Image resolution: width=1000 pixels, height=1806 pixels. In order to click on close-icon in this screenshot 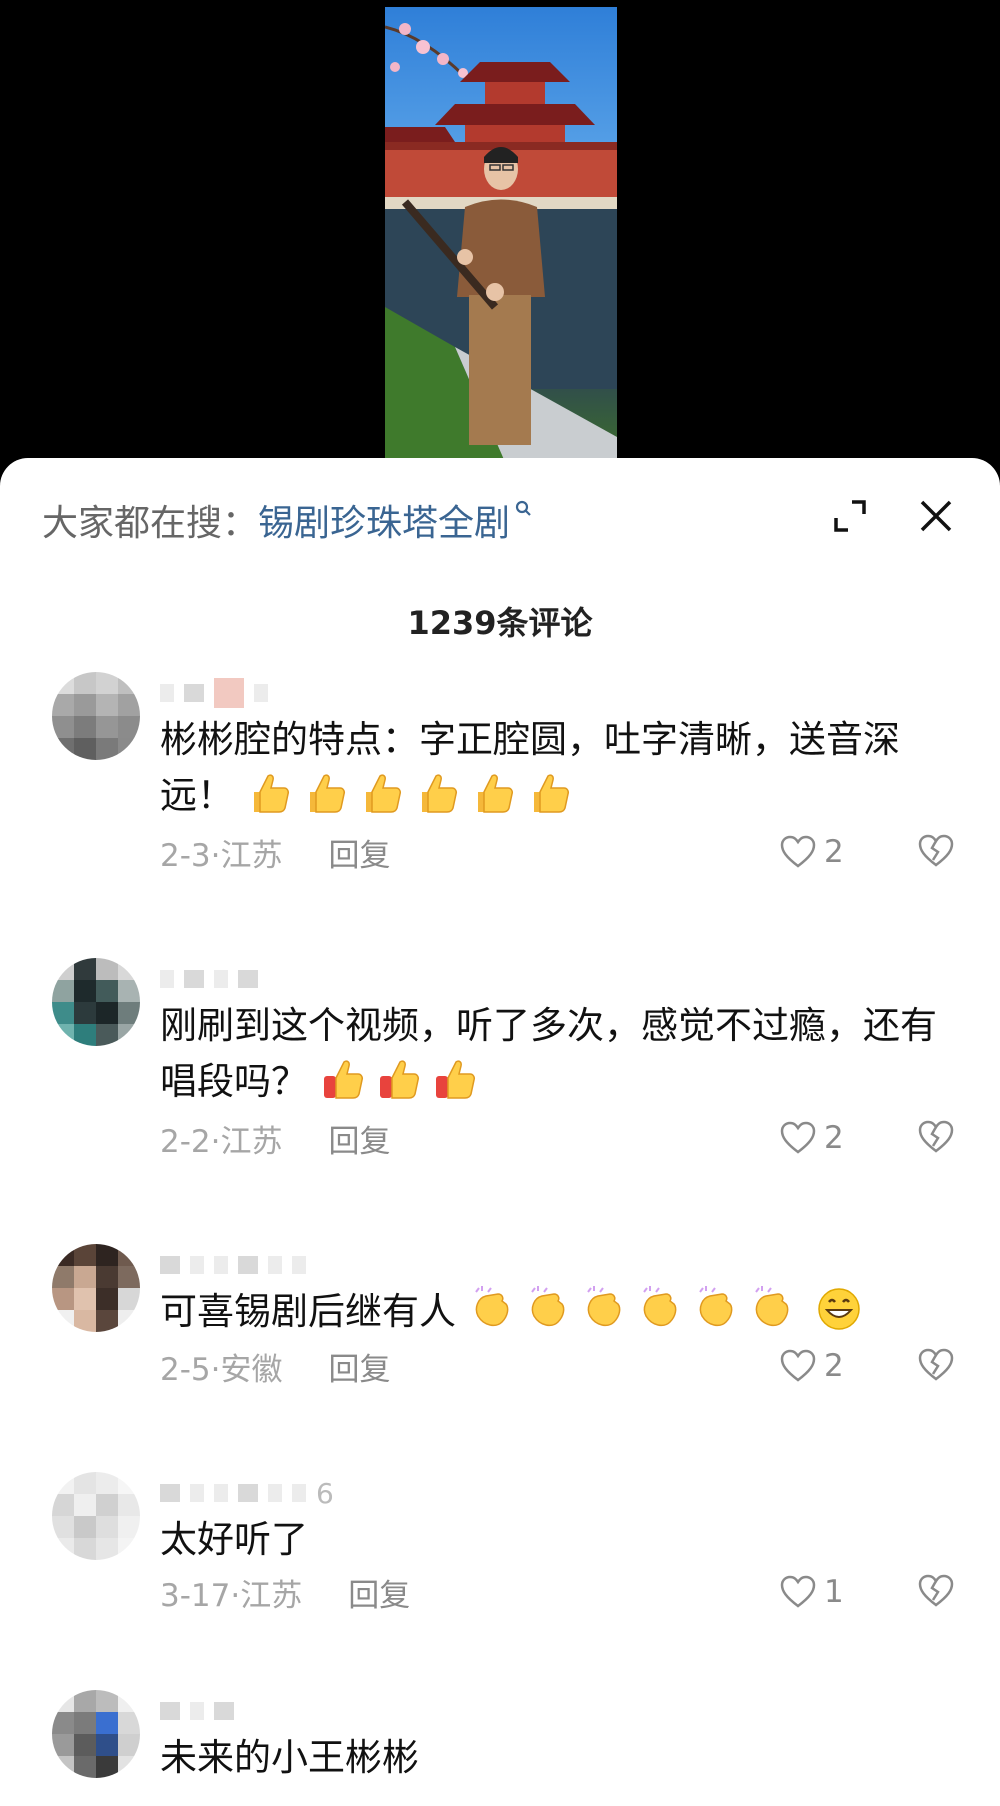, I will do `click(936, 516)`.